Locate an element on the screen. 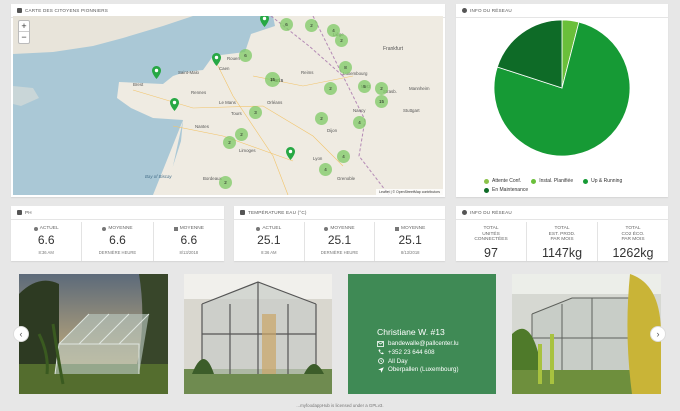 This screenshot has height=411, width=680. legend-item: En Maintenance is located at coordinates (506, 190).